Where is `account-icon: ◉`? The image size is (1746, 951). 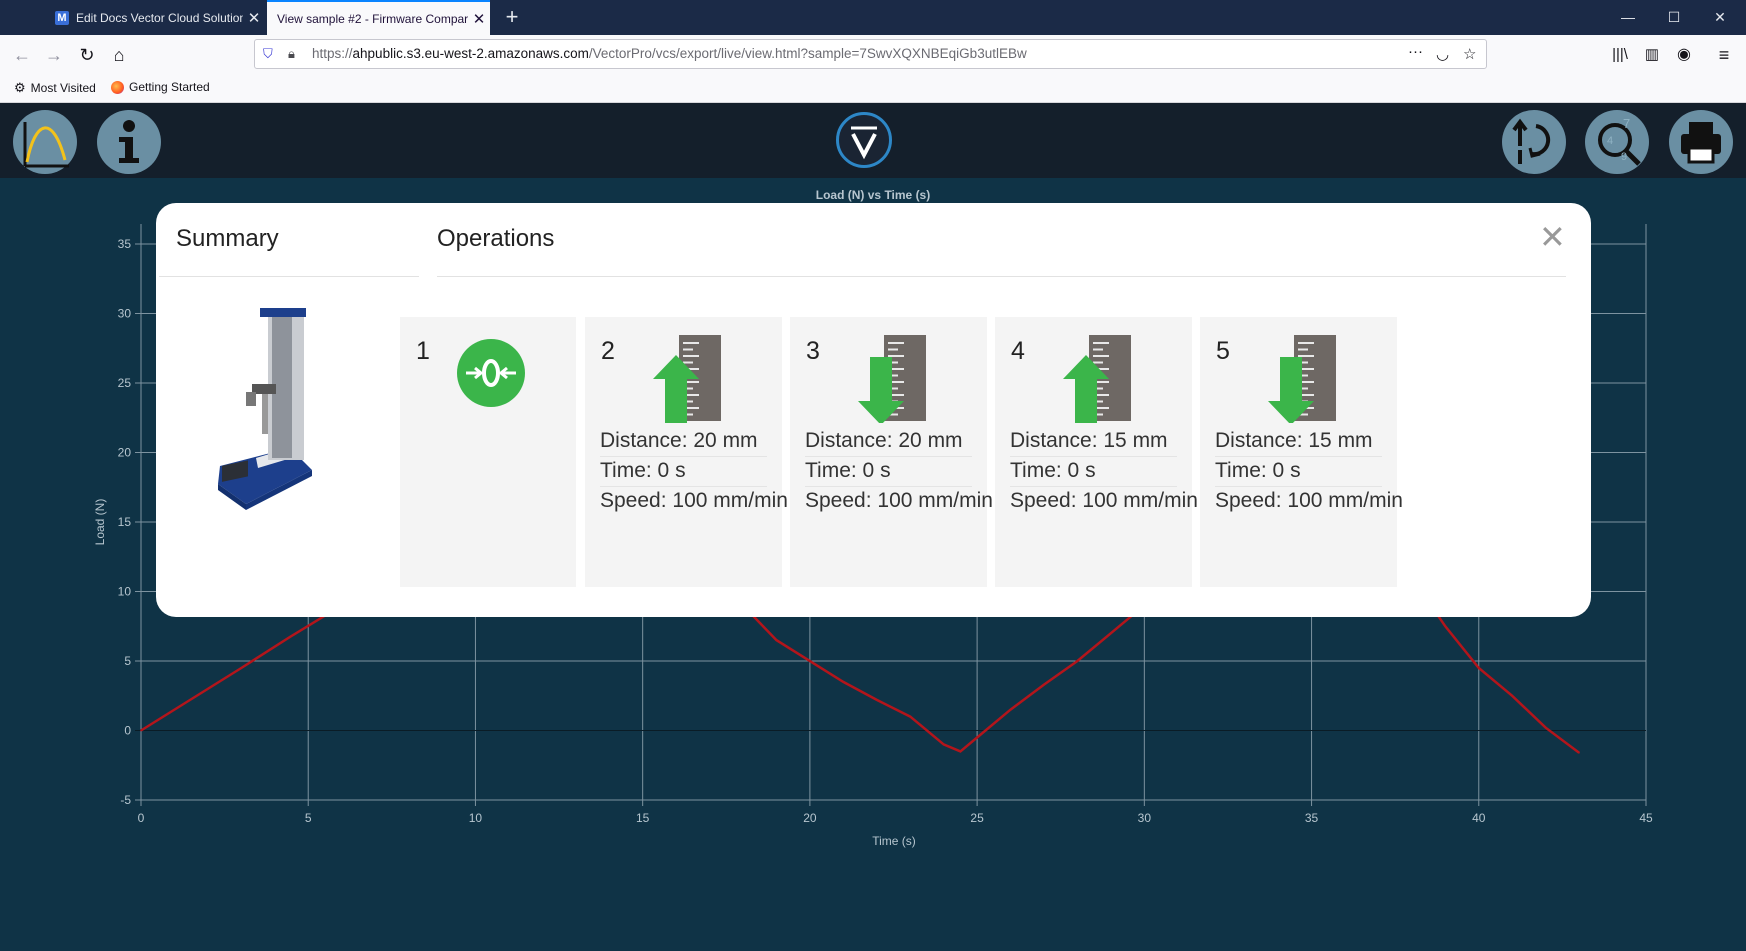 account-icon: ◉ is located at coordinates (1684, 55).